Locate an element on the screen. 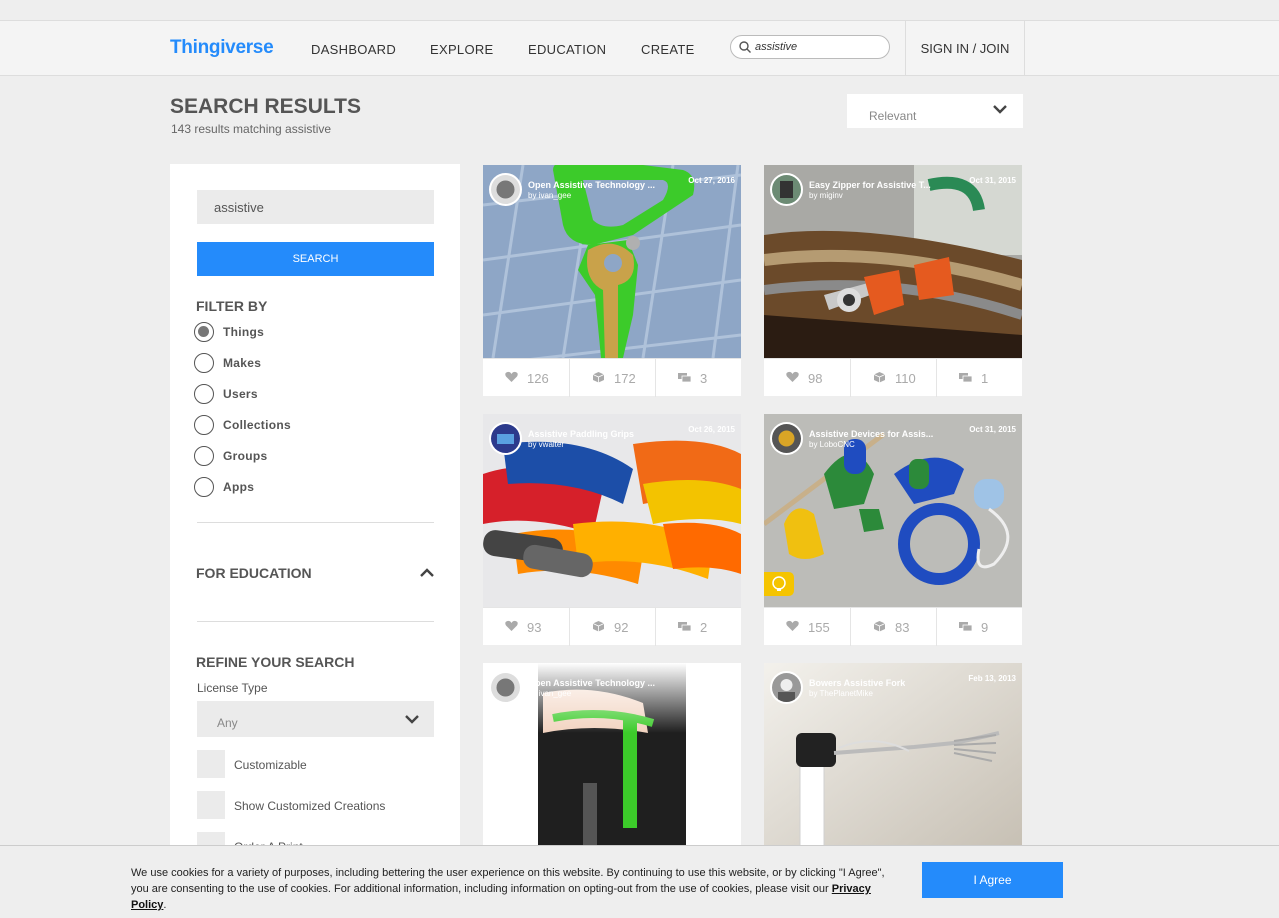 The width and height of the screenshot is (1279, 918). comment-stat: 2 is located at coordinates (698, 627).